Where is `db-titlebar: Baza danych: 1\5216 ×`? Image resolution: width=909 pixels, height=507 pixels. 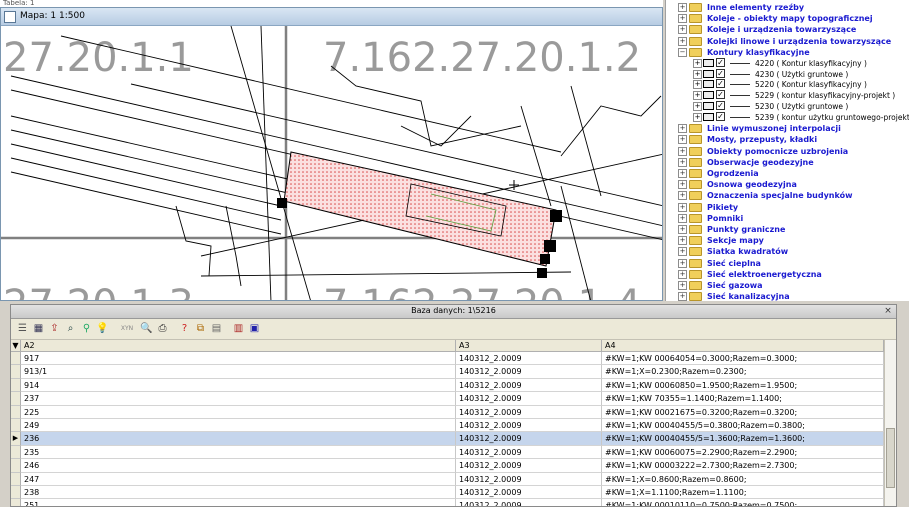
db-titlebar: Baza danych: 1\5216 × is located at coordinates (453, 312).